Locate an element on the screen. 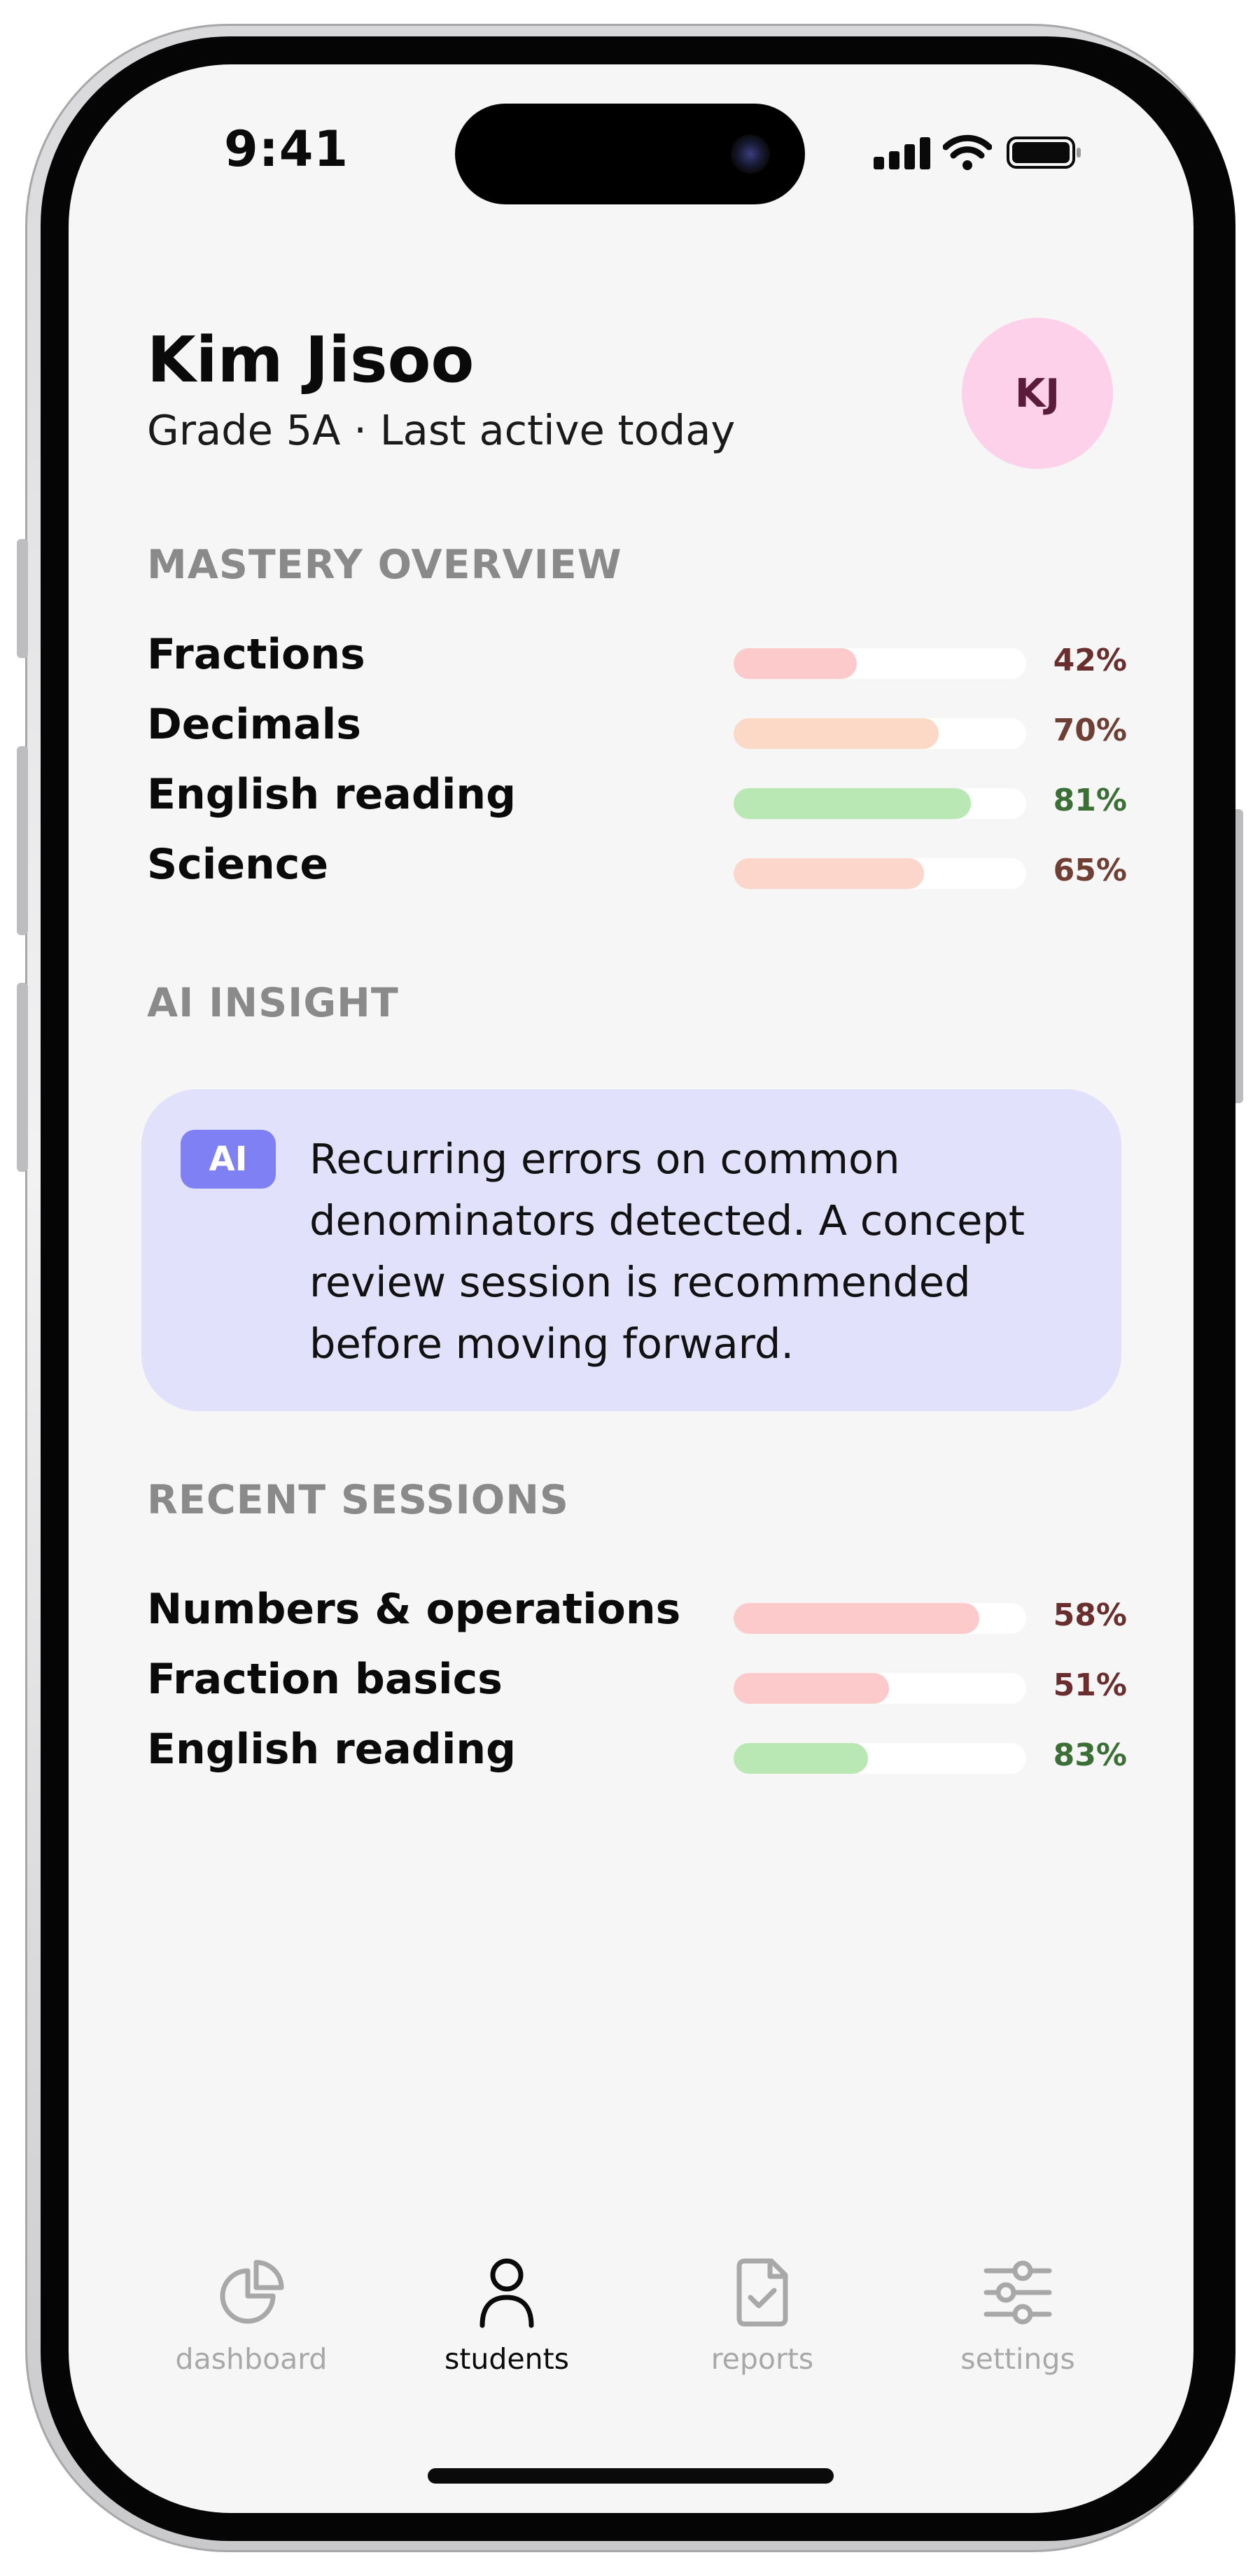 Image resolution: width=1260 pixels, height=2576 pixels. mastery-label: Decimals is located at coordinates (254, 724).